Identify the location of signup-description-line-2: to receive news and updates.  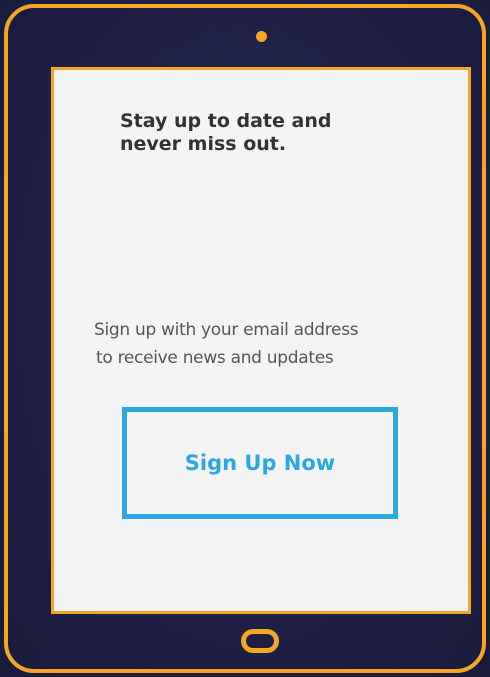
(215, 358).